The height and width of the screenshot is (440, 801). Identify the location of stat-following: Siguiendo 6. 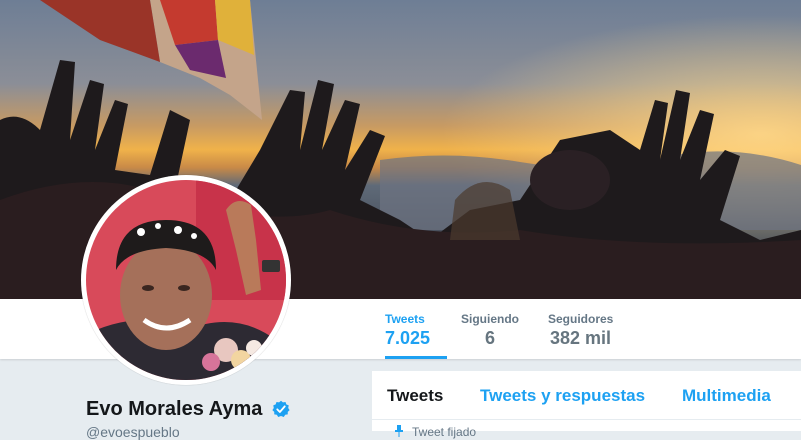
(496, 329).